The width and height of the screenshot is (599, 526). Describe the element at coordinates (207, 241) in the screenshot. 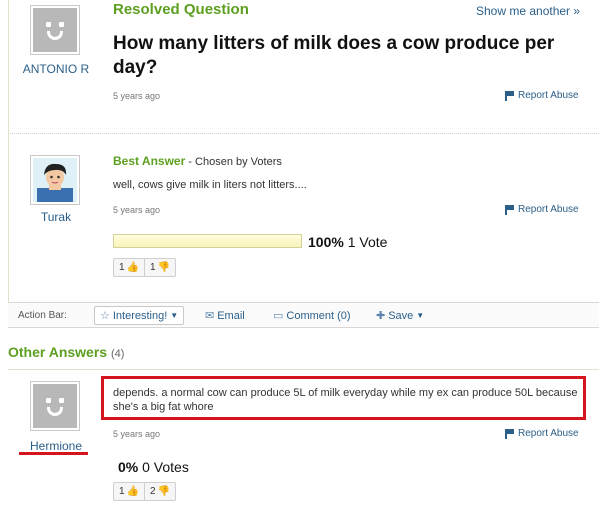

I see `vote-progress-bar` at that location.